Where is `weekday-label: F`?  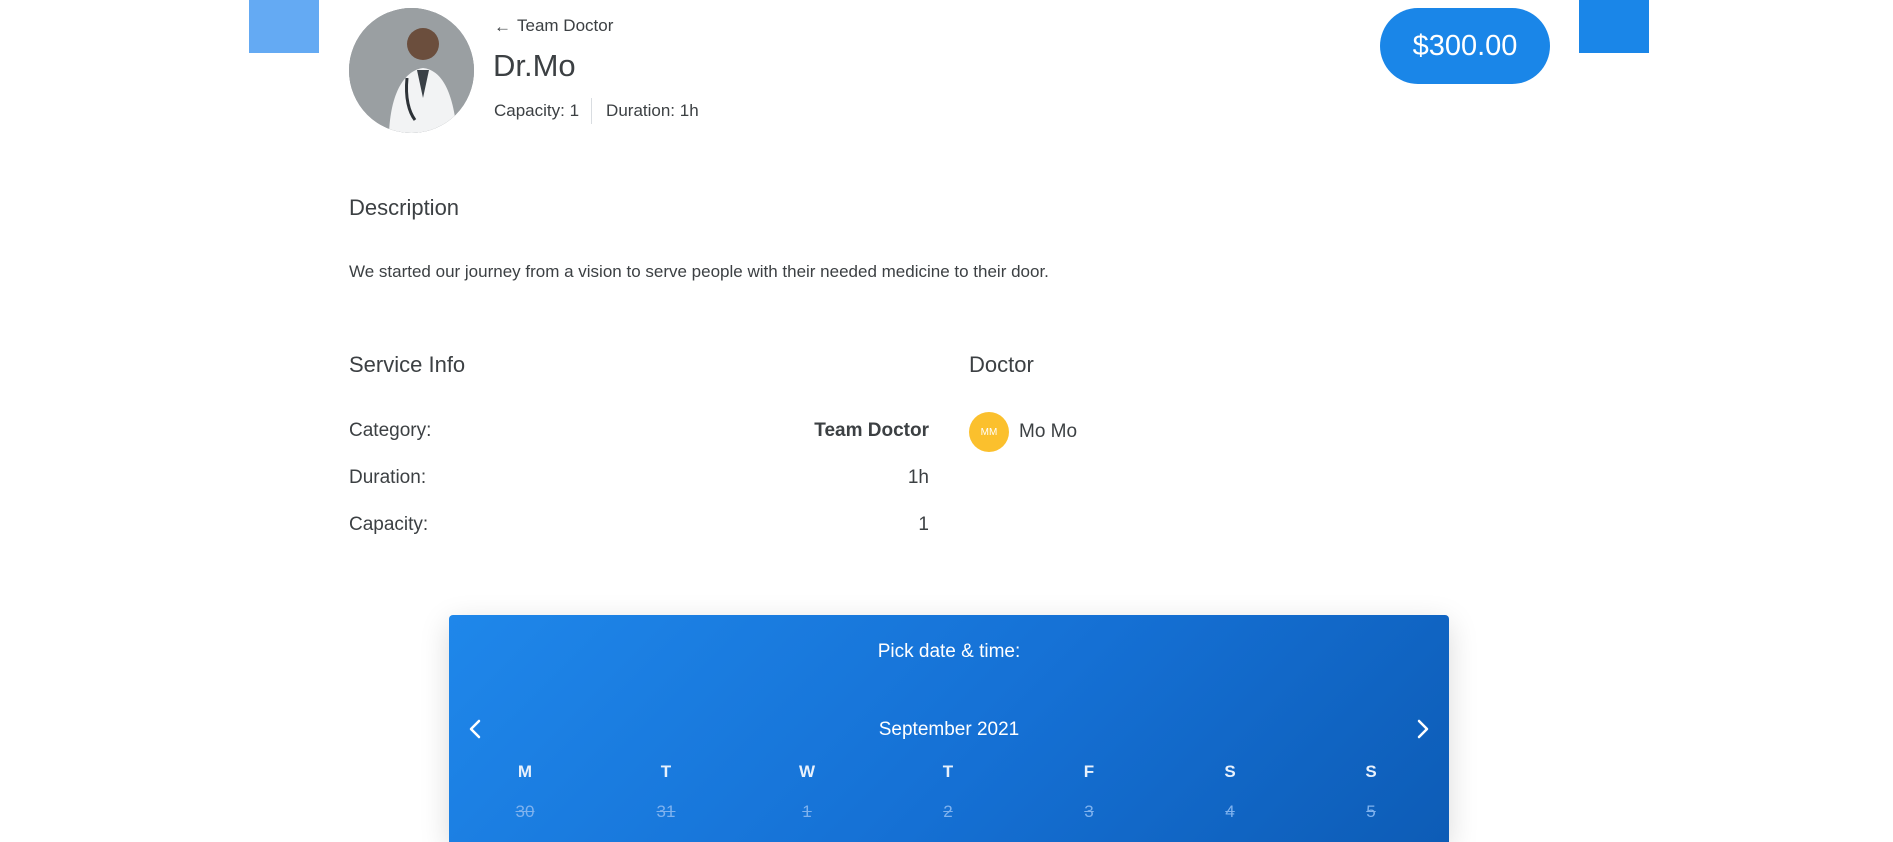 weekday-label: F is located at coordinates (1089, 771).